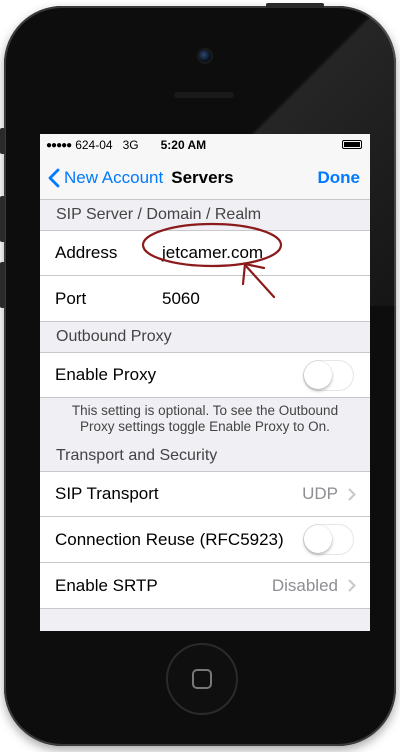  I want to click on carrier-name: 624-04, so click(94, 145).